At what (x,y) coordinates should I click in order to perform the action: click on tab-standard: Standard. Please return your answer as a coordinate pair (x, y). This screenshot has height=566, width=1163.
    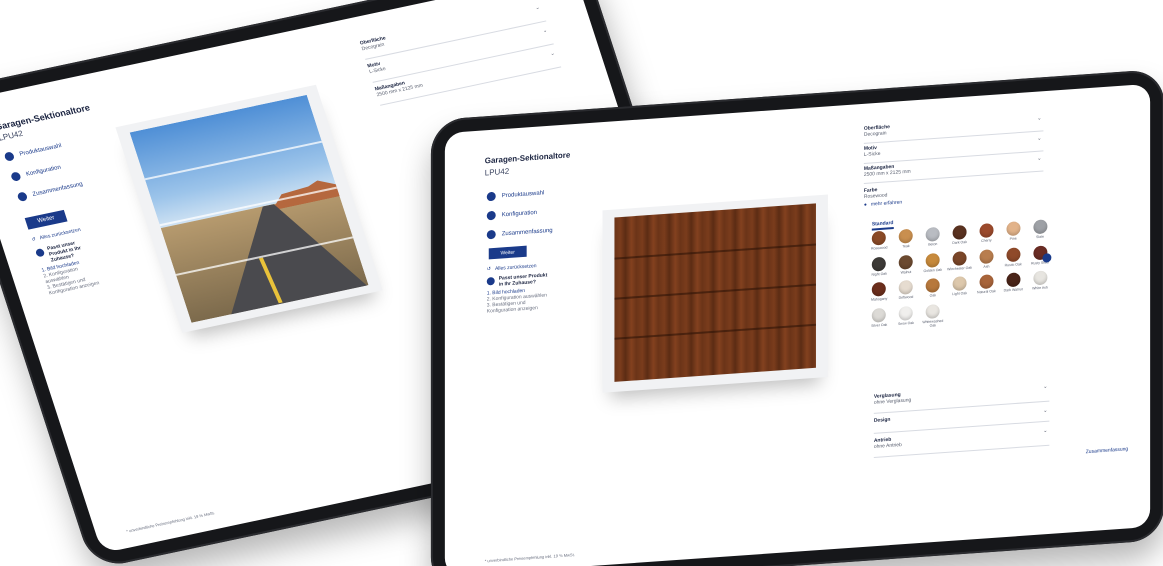
    Looking at the image, I should click on (882, 225).